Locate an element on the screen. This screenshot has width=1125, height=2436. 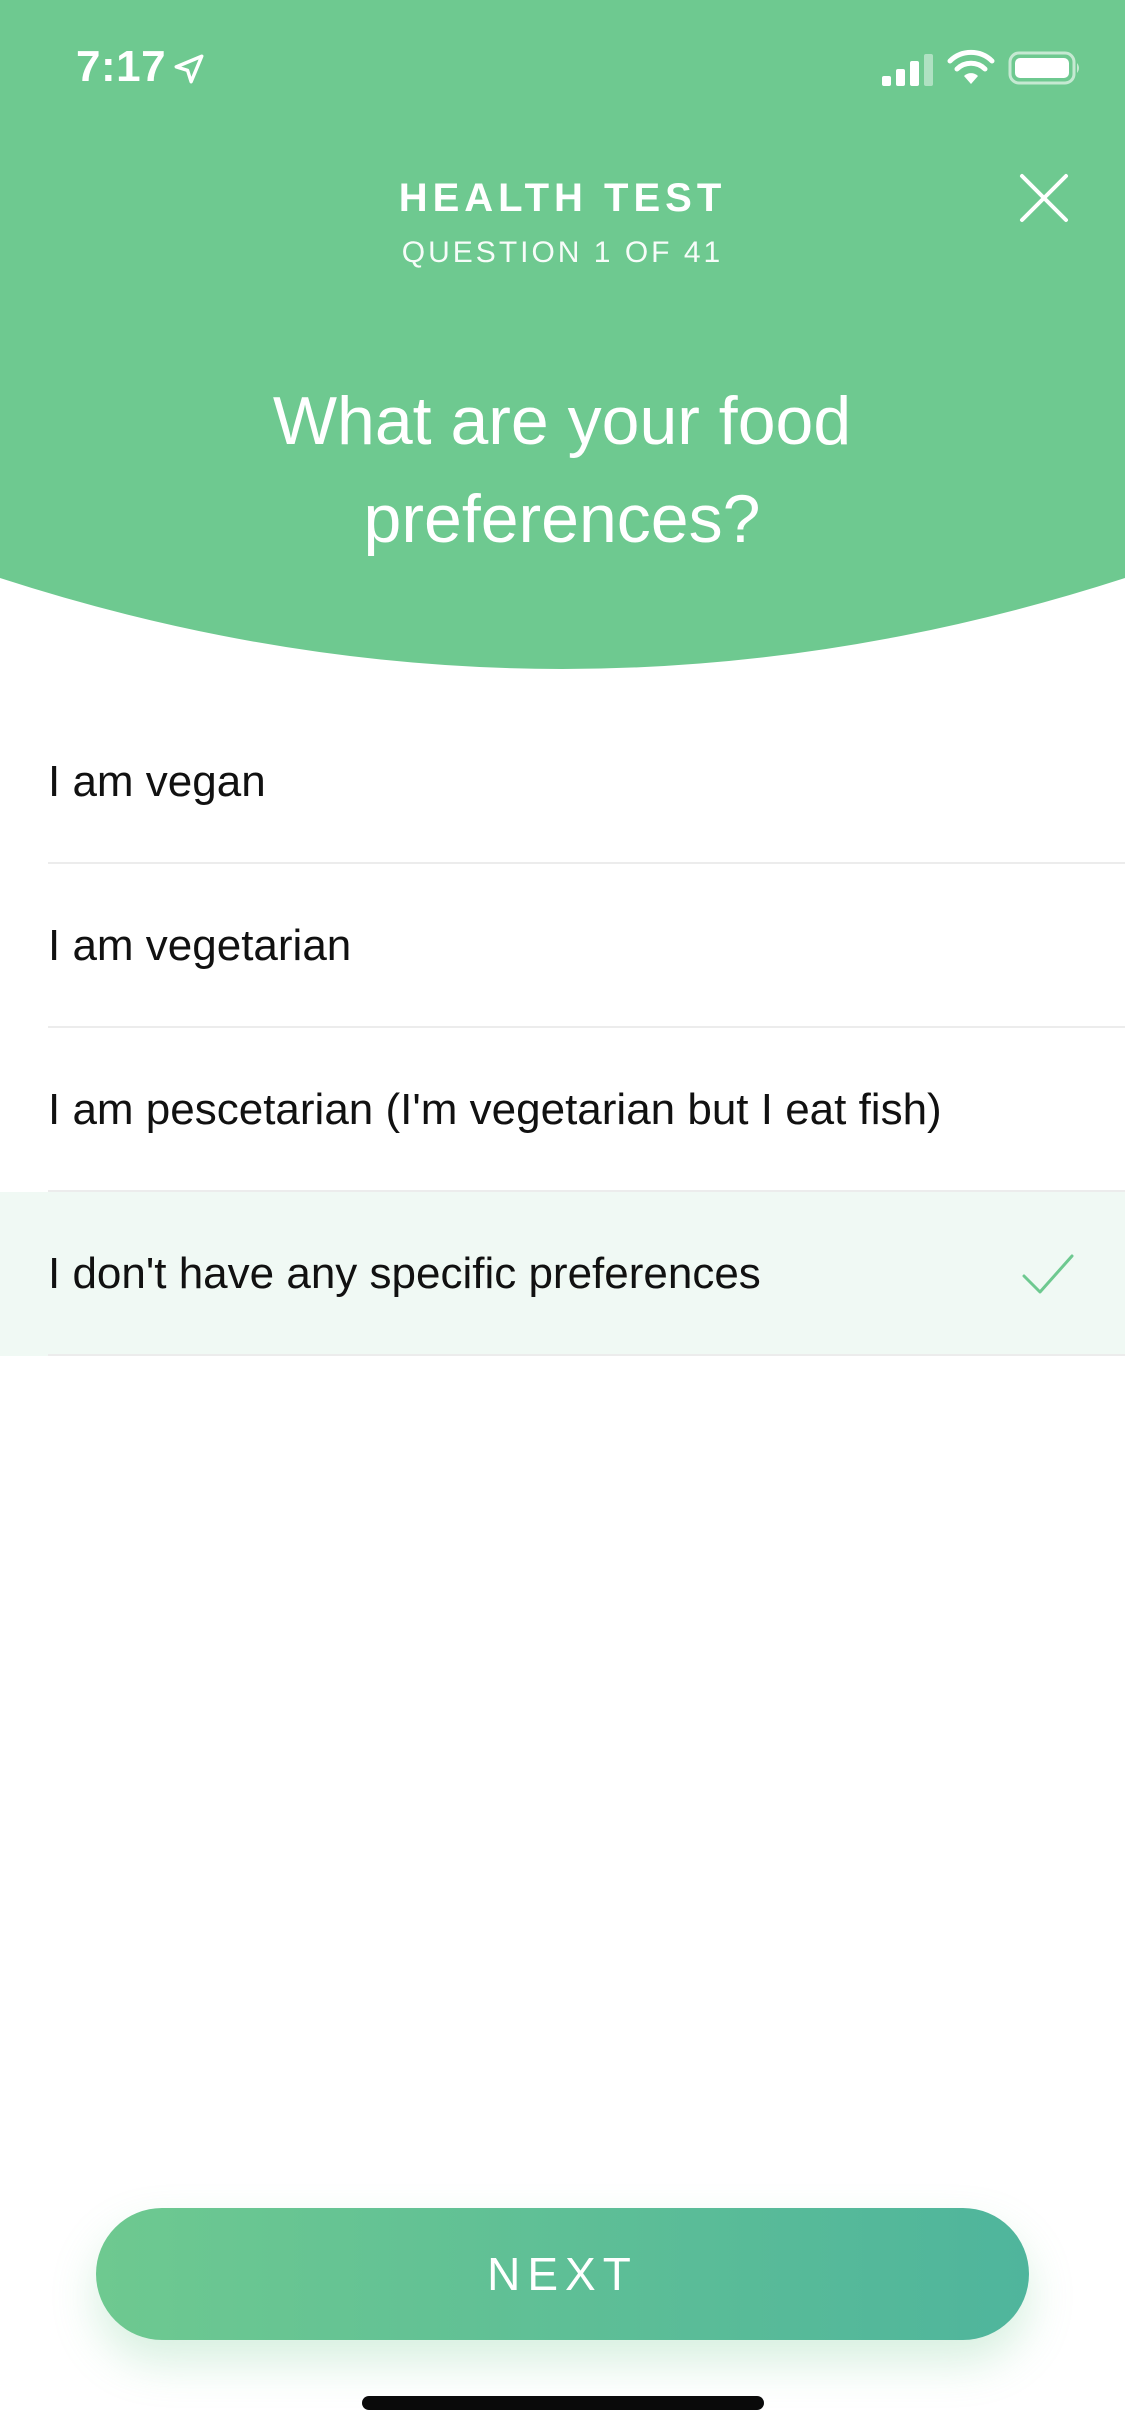
status-time: 7:17 is located at coordinates (121, 66).